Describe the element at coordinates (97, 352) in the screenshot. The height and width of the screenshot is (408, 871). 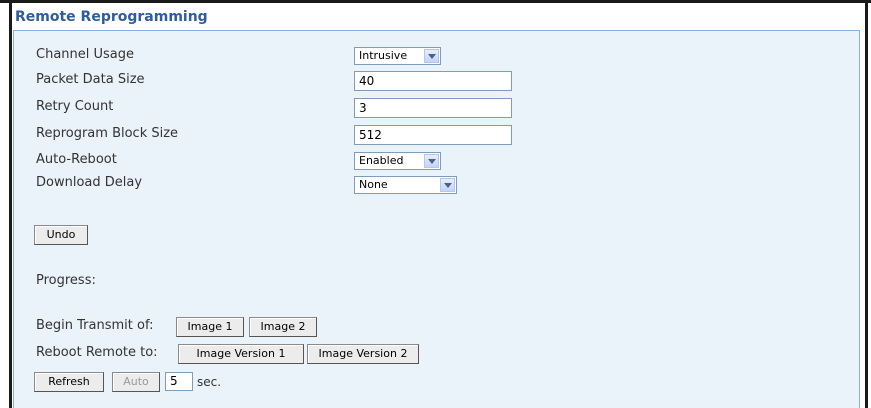
I see `reboot-remote-label: Reboot Remote to:` at that location.